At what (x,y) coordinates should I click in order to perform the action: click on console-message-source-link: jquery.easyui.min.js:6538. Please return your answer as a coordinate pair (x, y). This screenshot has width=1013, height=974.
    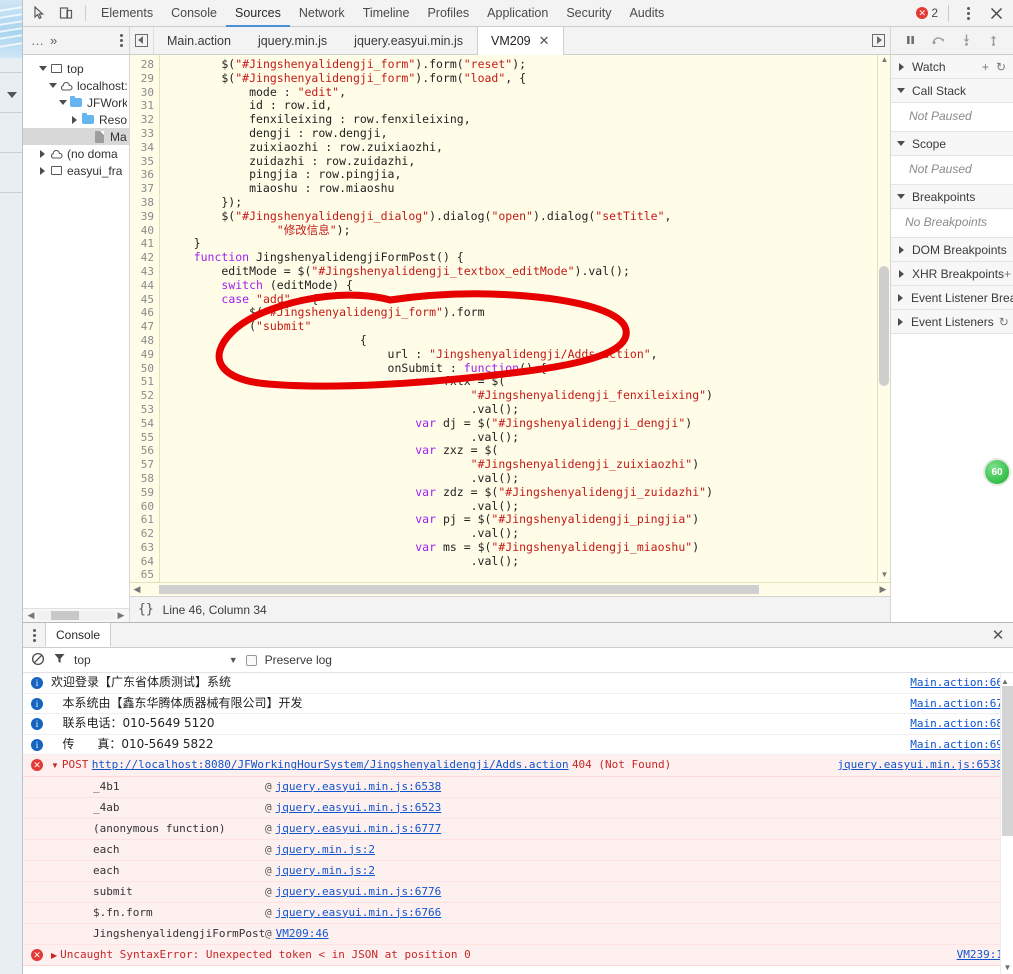
    Looking at the image, I should click on (925, 765).